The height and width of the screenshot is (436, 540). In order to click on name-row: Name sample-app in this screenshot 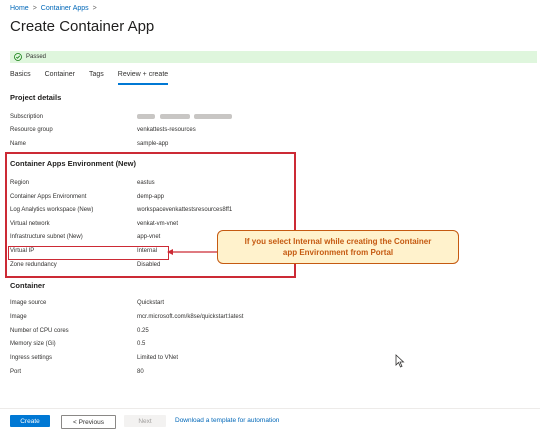, I will do `click(160, 145)`.